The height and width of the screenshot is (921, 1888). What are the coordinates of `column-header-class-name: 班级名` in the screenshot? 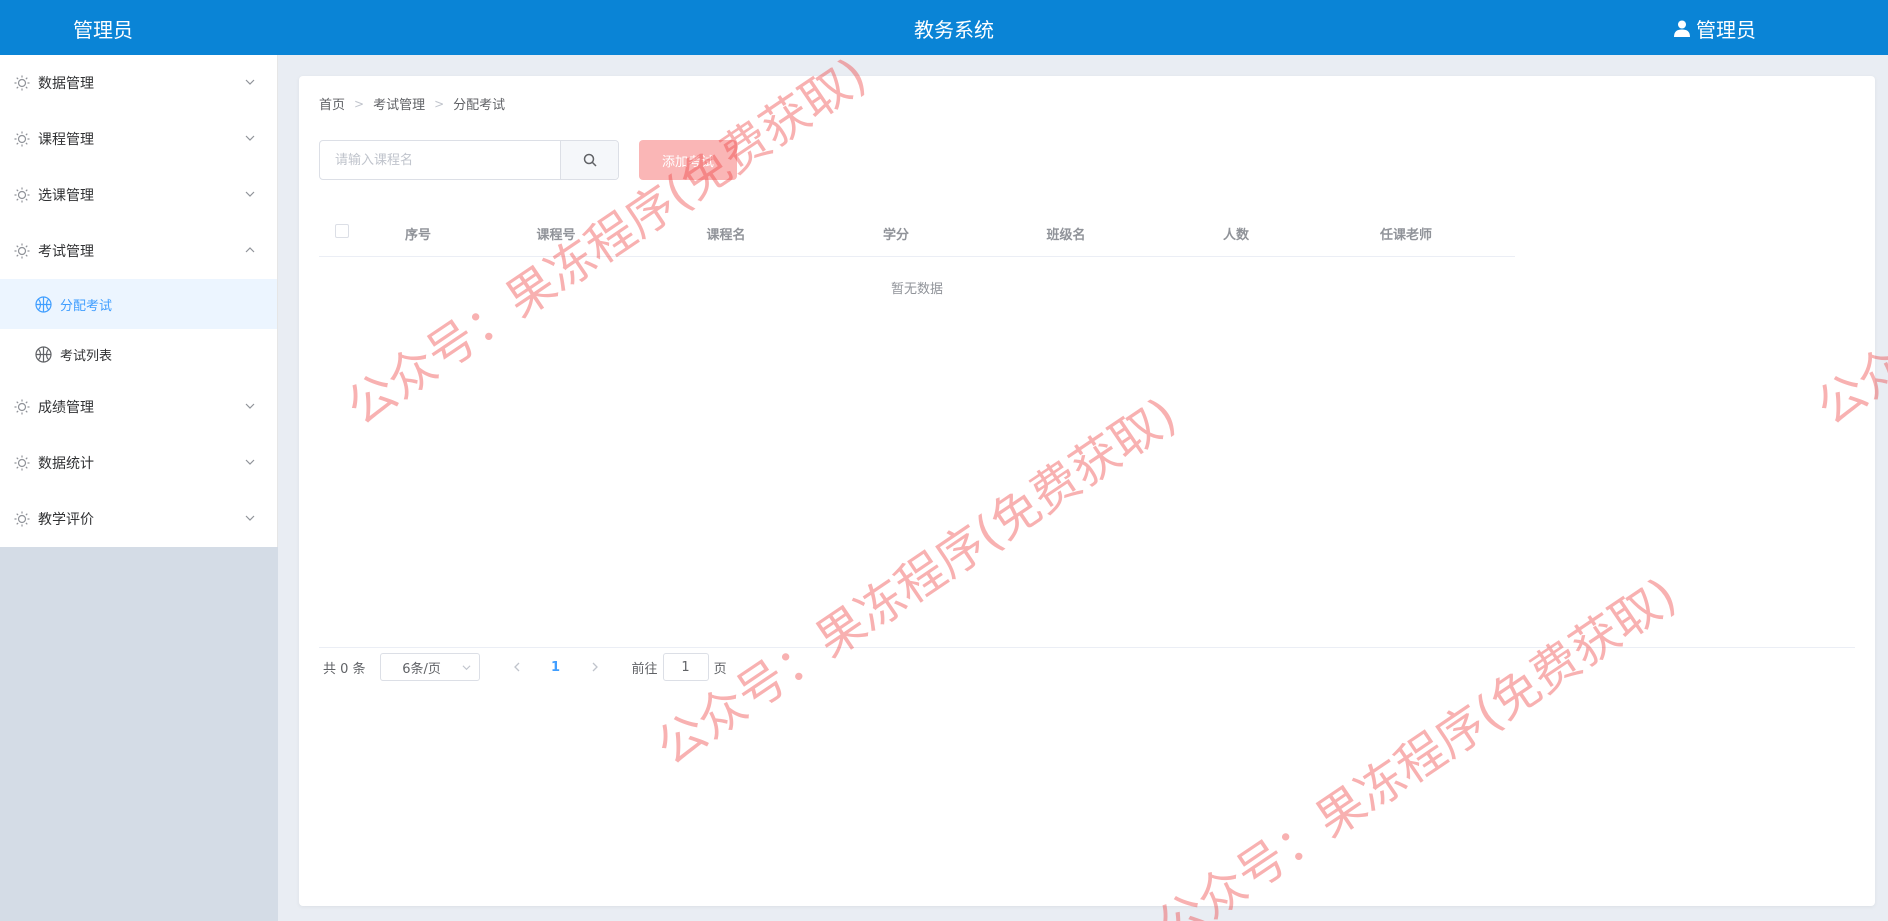 It's located at (1066, 235).